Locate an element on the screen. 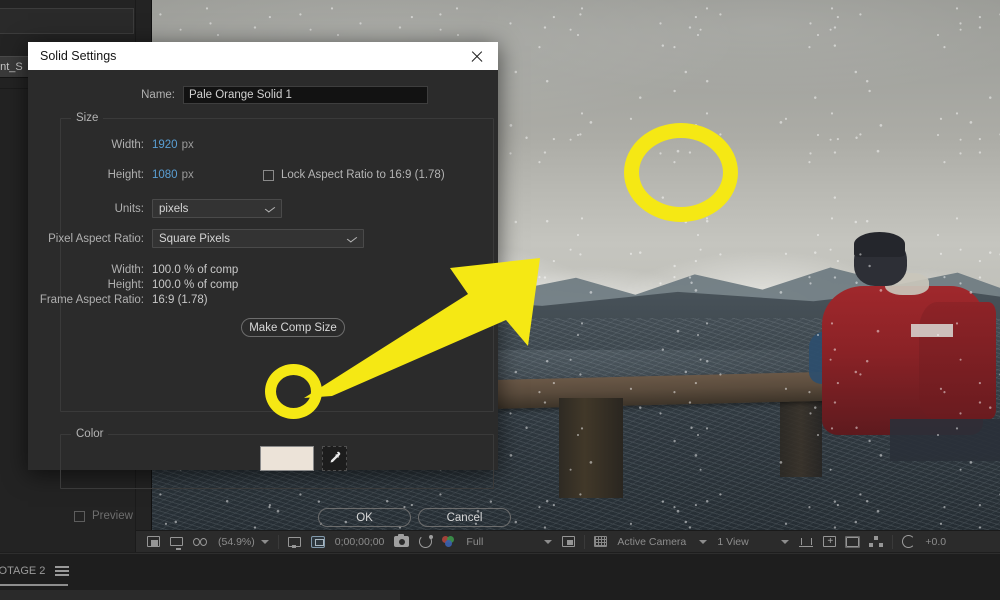 The image size is (1000, 600). resolution-dropdown: Full is located at coordinates (509, 542).